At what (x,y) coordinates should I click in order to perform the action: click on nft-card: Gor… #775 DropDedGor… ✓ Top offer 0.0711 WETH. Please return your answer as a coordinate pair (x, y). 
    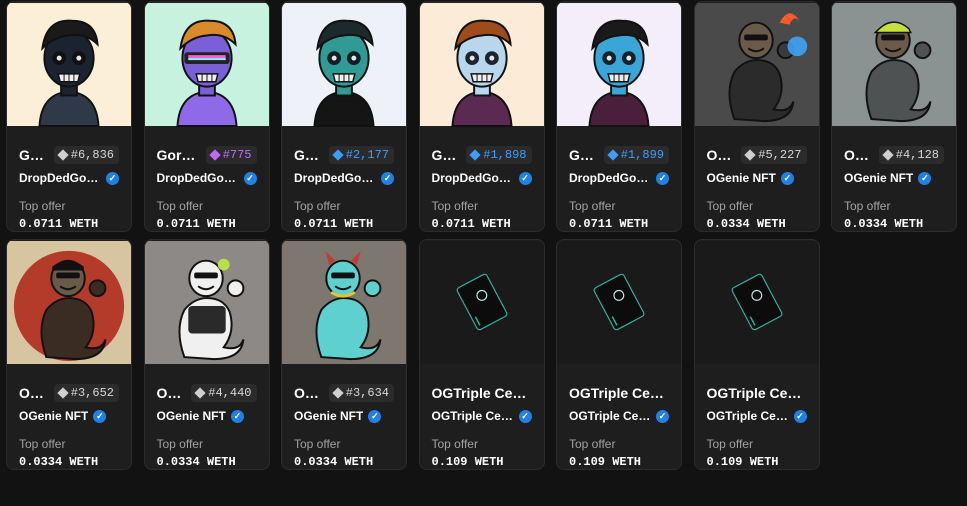
    Looking at the image, I should click on (206, 116).